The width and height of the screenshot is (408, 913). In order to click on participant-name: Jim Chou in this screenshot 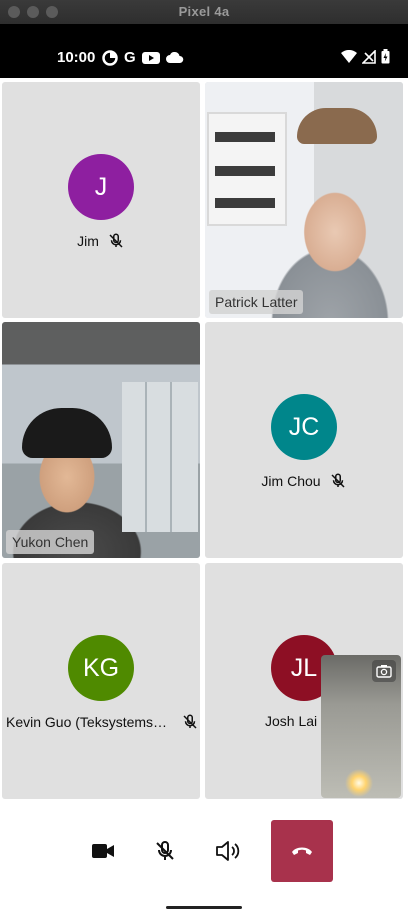, I will do `click(291, 481)`.